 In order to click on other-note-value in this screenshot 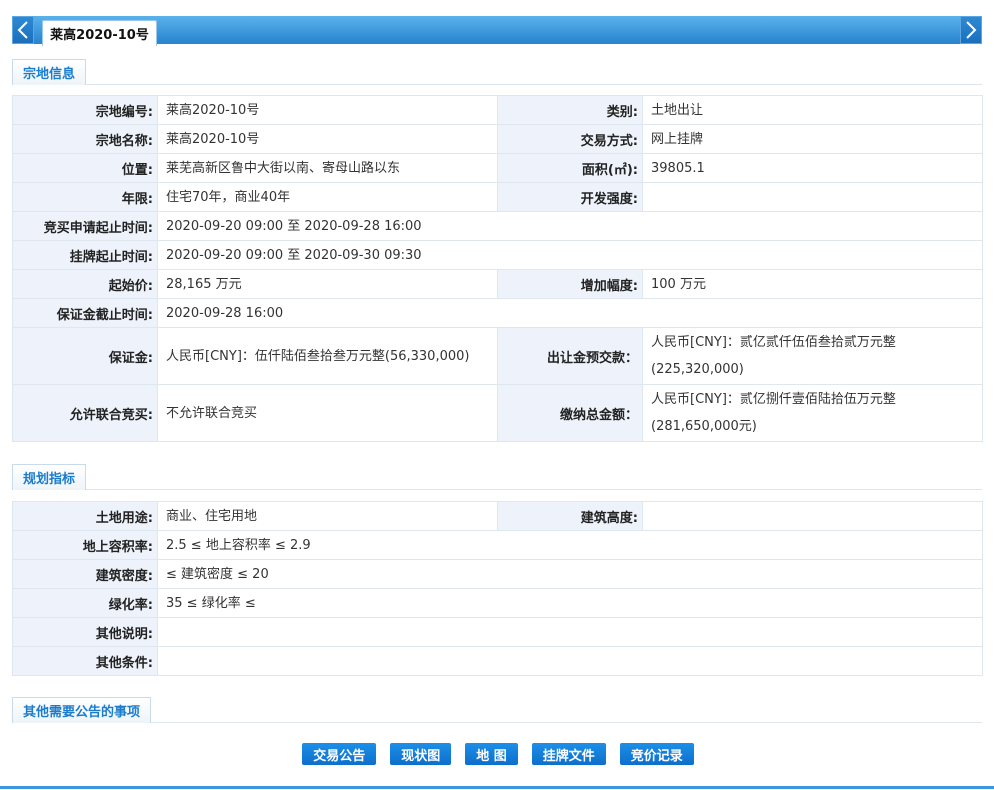, I will do `click(570, 632)`.